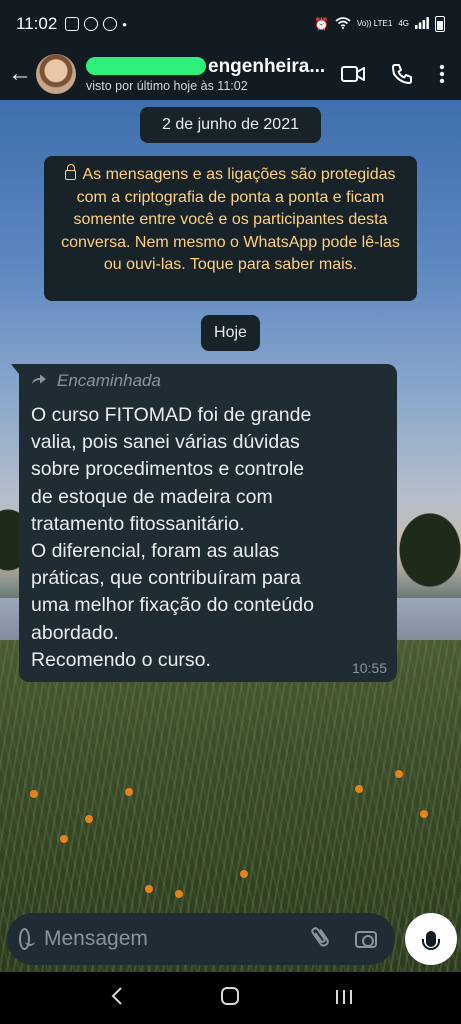  Describe the element at coordinates (321, 24) in the screenshot. I see `alarm-icon: ⏰` at that location.